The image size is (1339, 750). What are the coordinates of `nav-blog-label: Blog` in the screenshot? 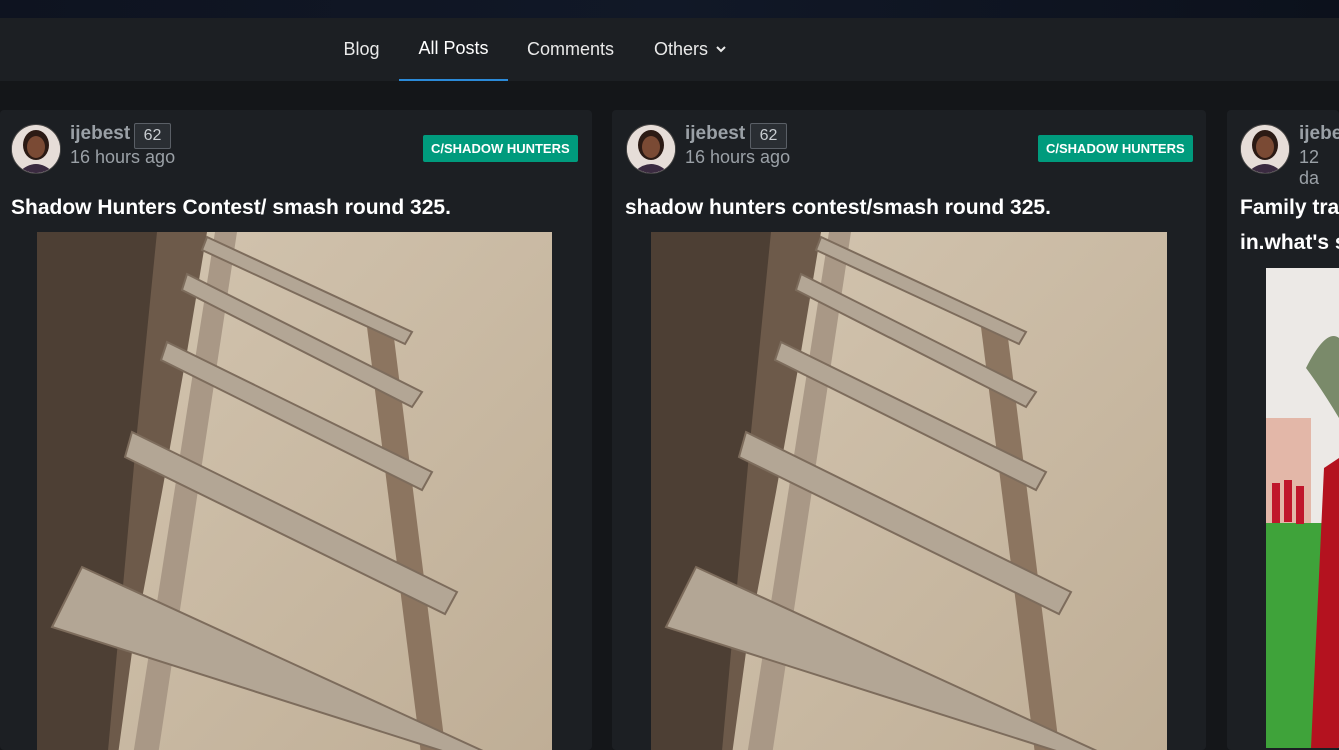 It's located at (361, 49).